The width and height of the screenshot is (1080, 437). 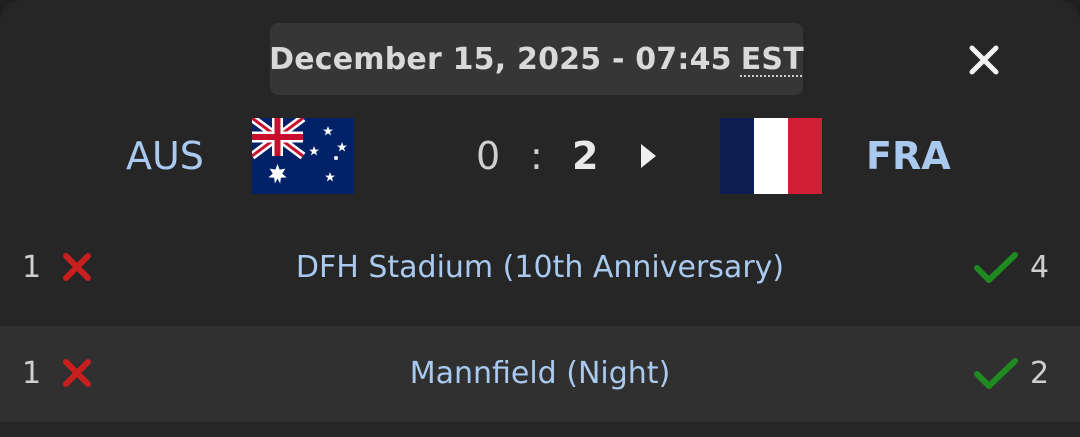 What do you see at coordinates (984, 60) in the screenshot?
I see `close-icon` at bounding box center [984, 60].